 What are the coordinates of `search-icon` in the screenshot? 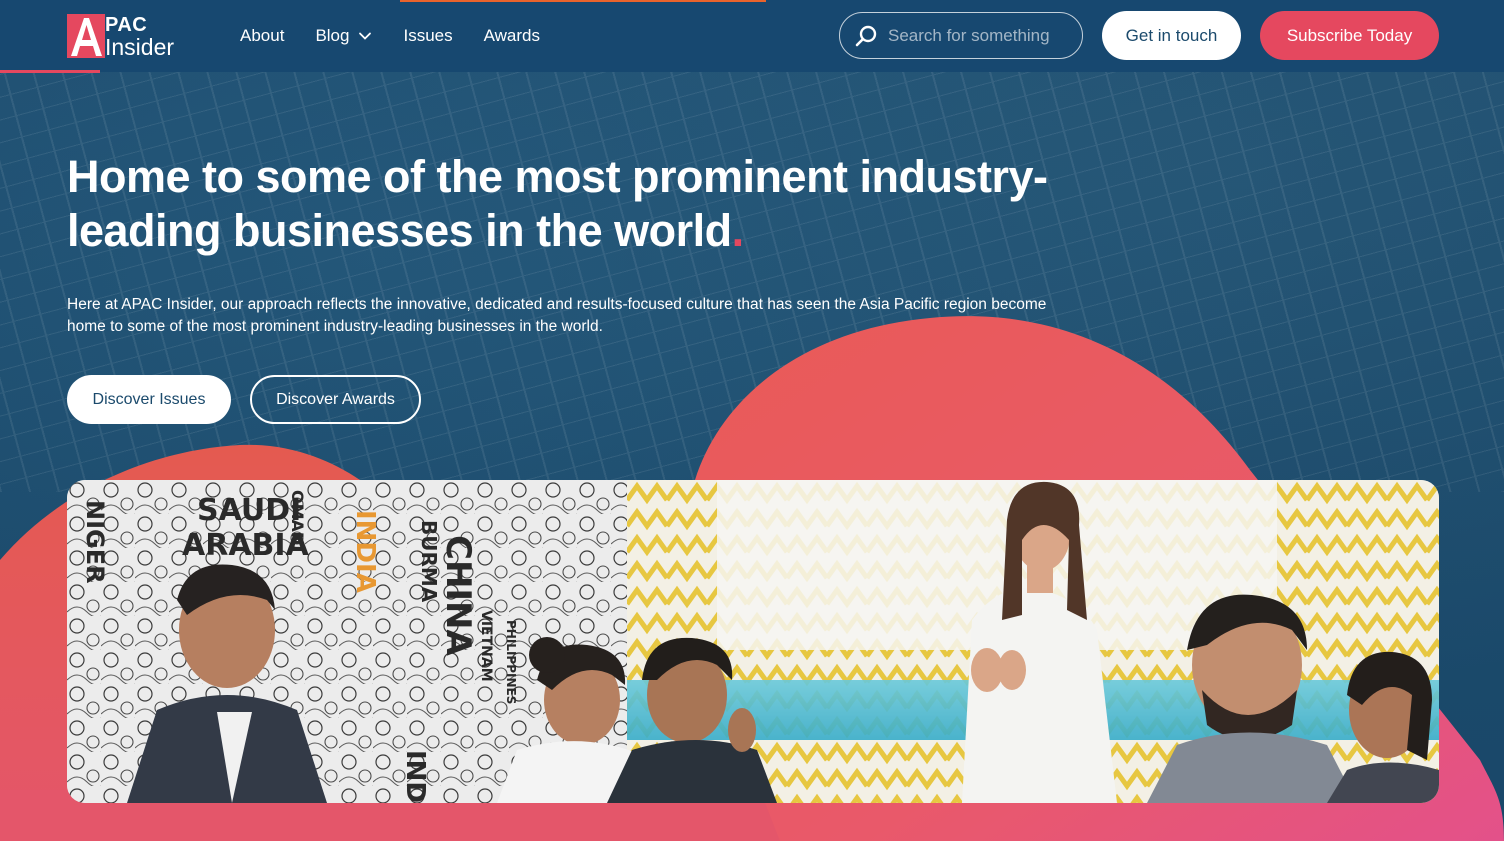 It's located at (866, 36).